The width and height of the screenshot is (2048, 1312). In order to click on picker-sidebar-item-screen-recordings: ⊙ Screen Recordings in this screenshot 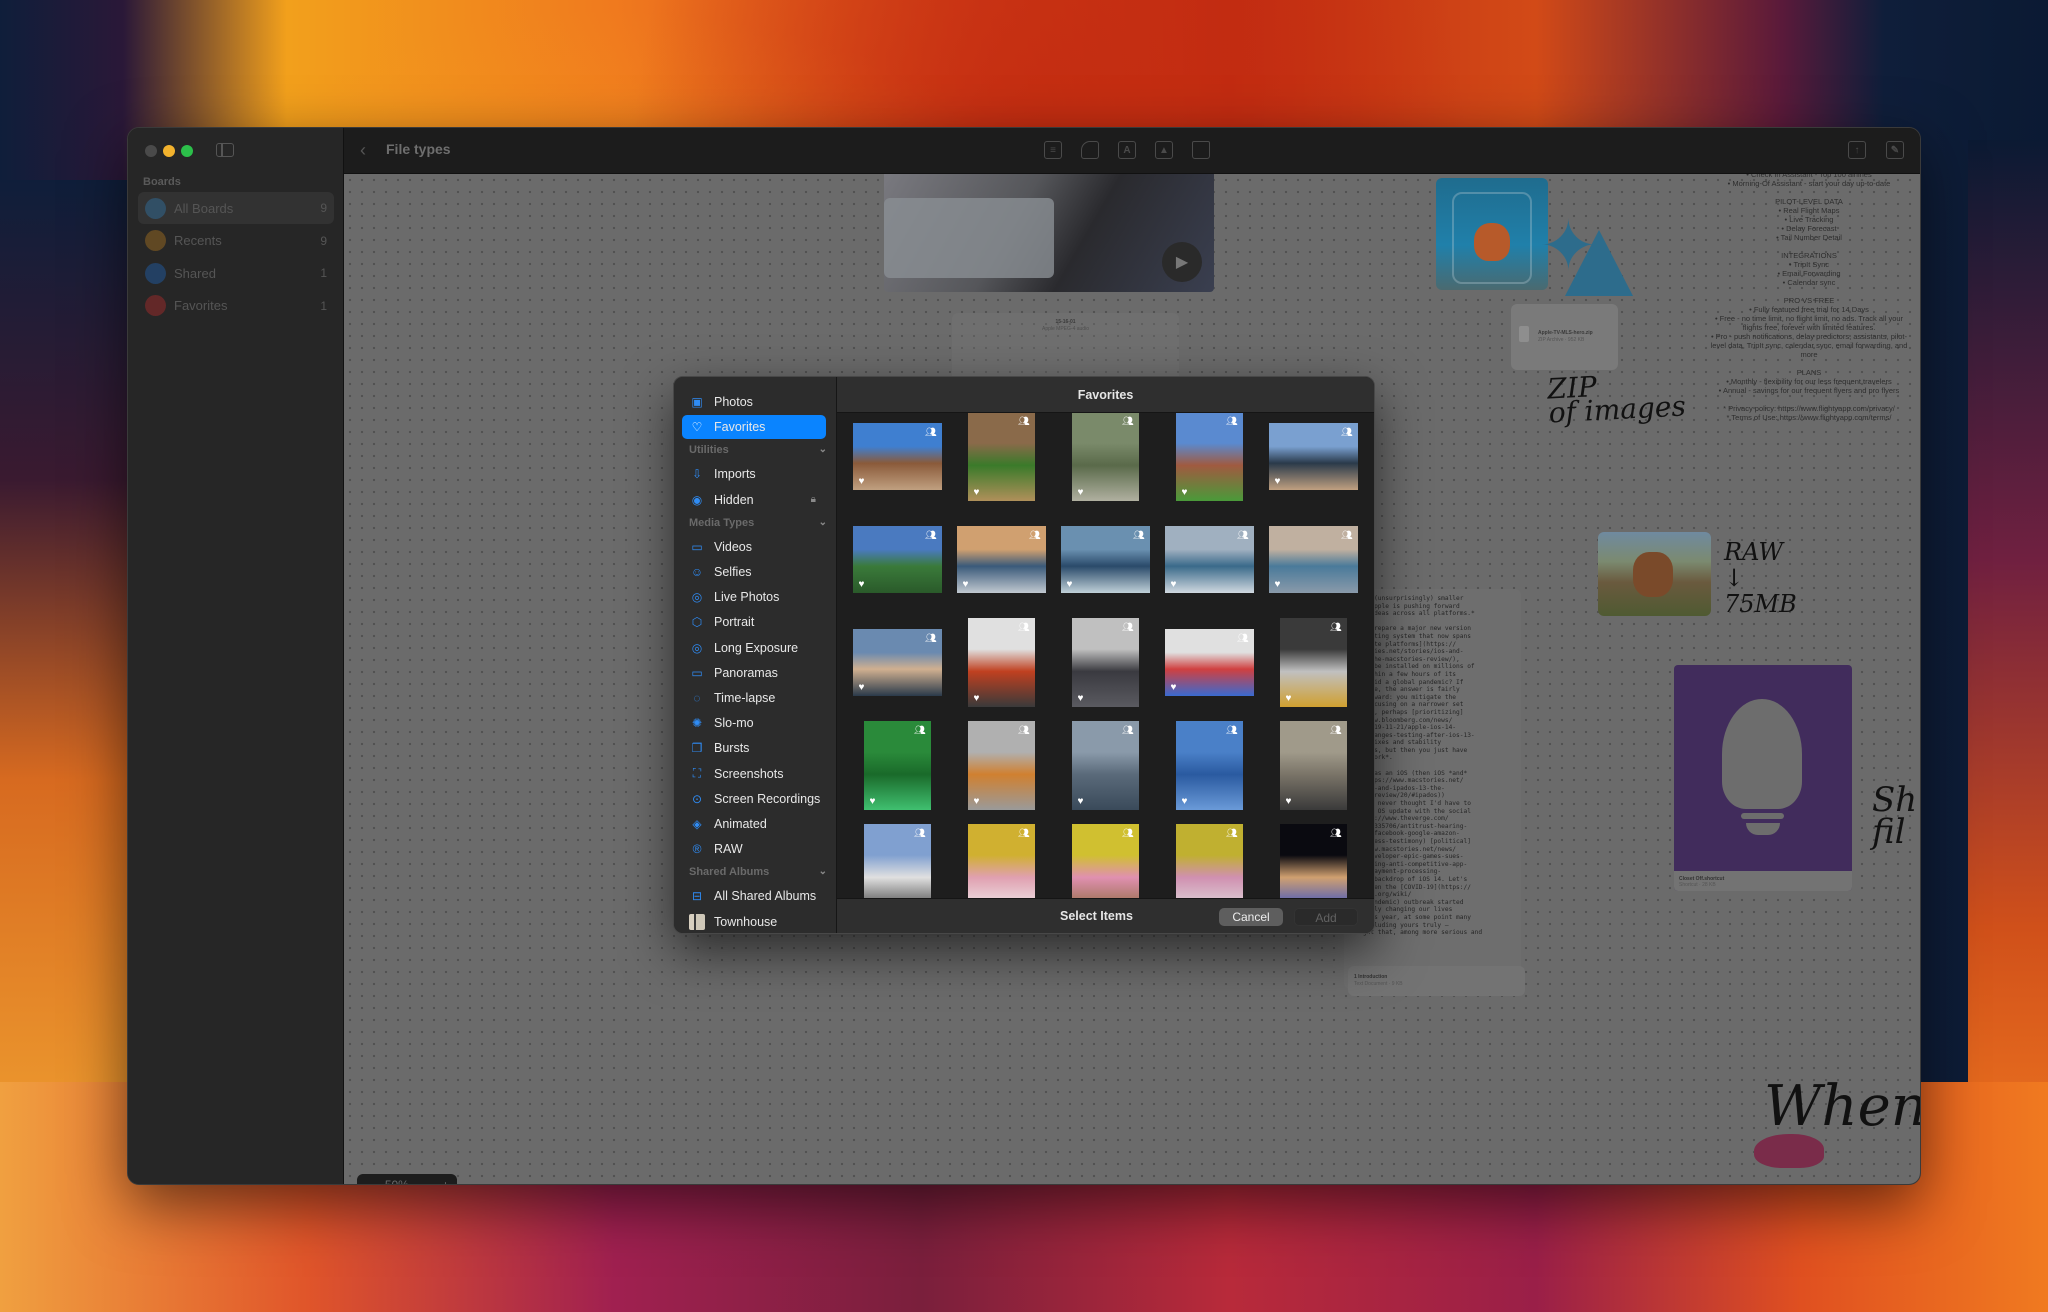, I will do `click(754, 799)`.